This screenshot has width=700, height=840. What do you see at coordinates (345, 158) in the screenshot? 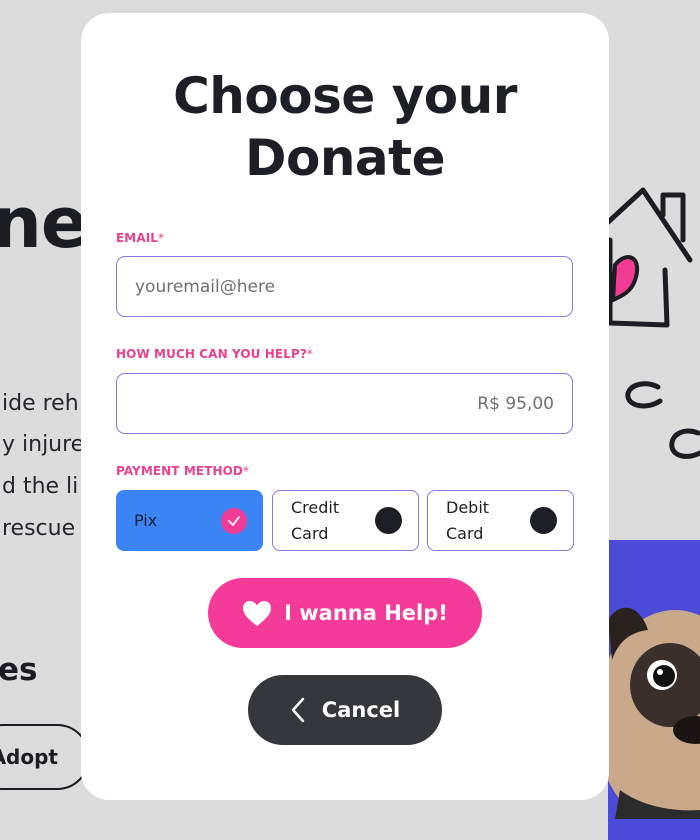
I see `modal-title-line-2: Donate` at bounding box center [345, 158].